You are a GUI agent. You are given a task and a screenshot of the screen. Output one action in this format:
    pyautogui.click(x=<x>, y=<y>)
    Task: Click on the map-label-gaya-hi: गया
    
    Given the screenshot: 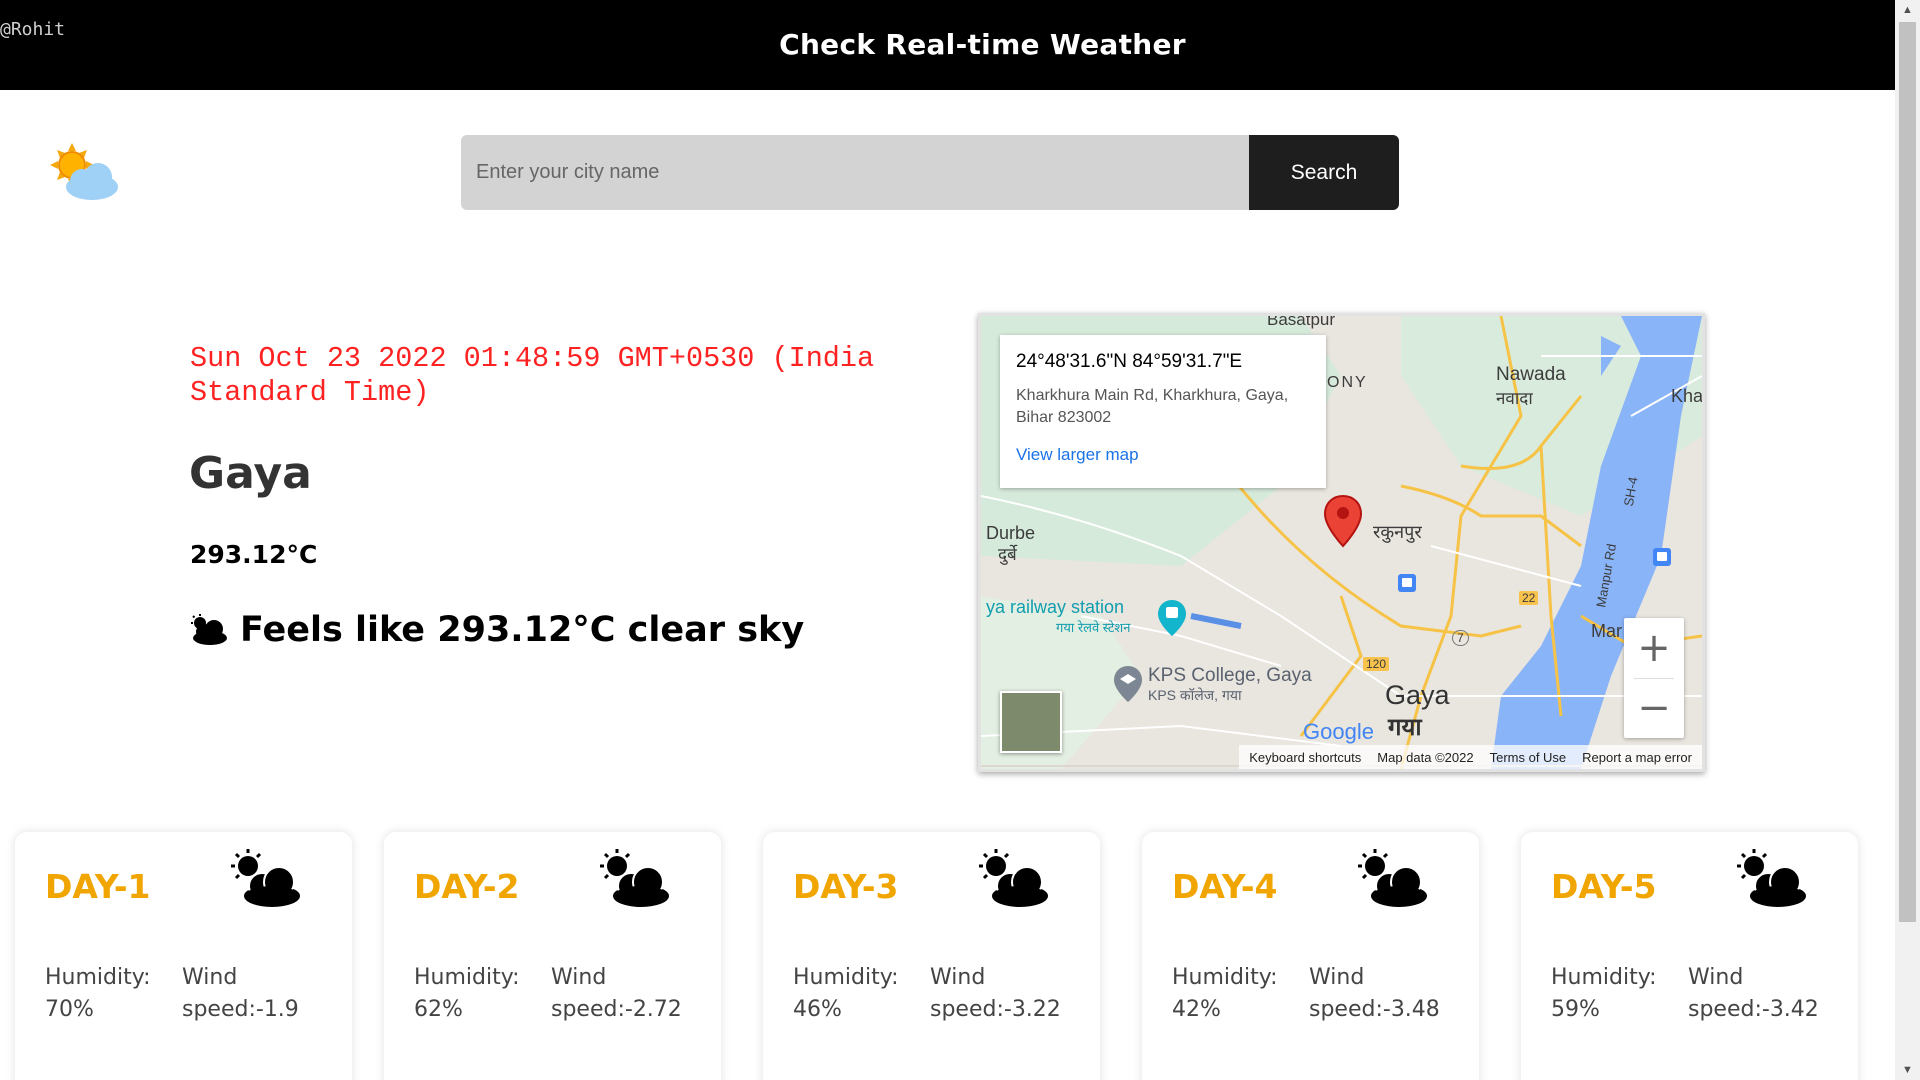 What is the action you would take?
    pyautogui.click(x=1405, y=727)
    